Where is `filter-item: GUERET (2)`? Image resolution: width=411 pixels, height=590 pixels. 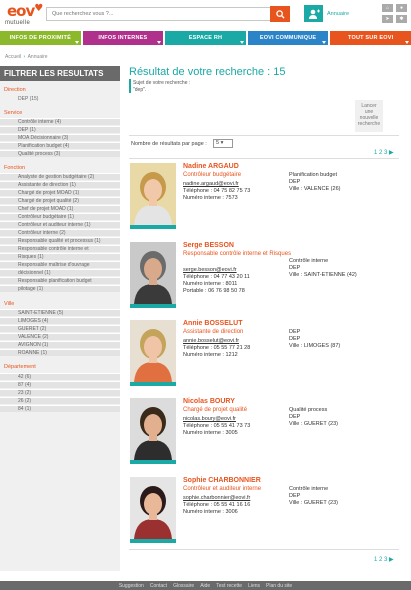 filter-item: GUERET (2) is located at coordinates (60, 328).